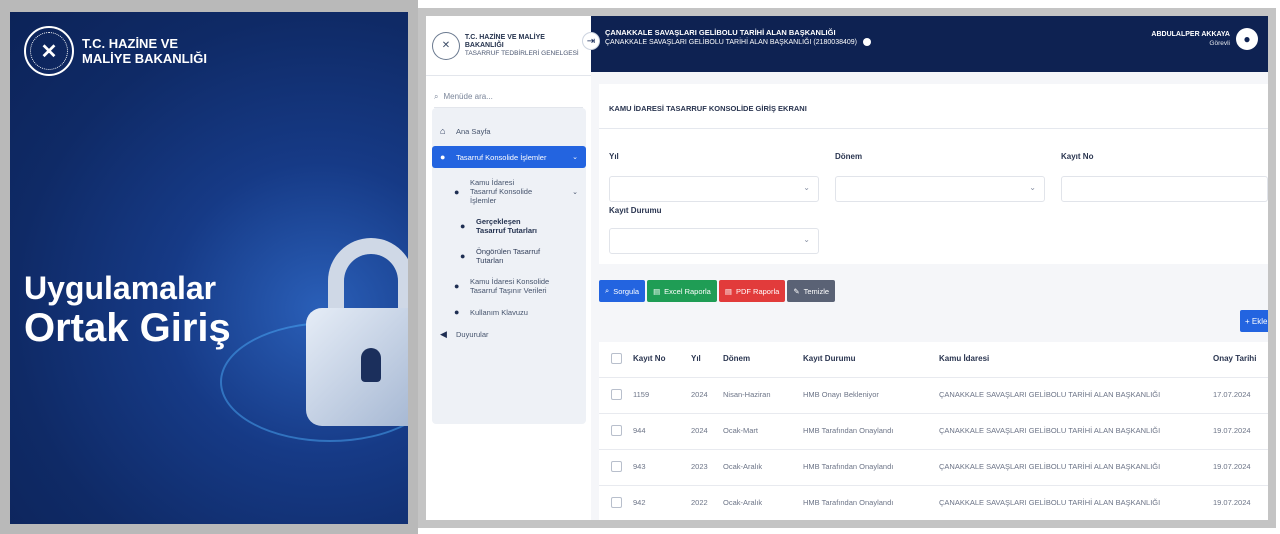  Describe the element at coordinates (964, 358) in the screenshot. I see `header-public-authority: Kamu İdaresi` at that location.